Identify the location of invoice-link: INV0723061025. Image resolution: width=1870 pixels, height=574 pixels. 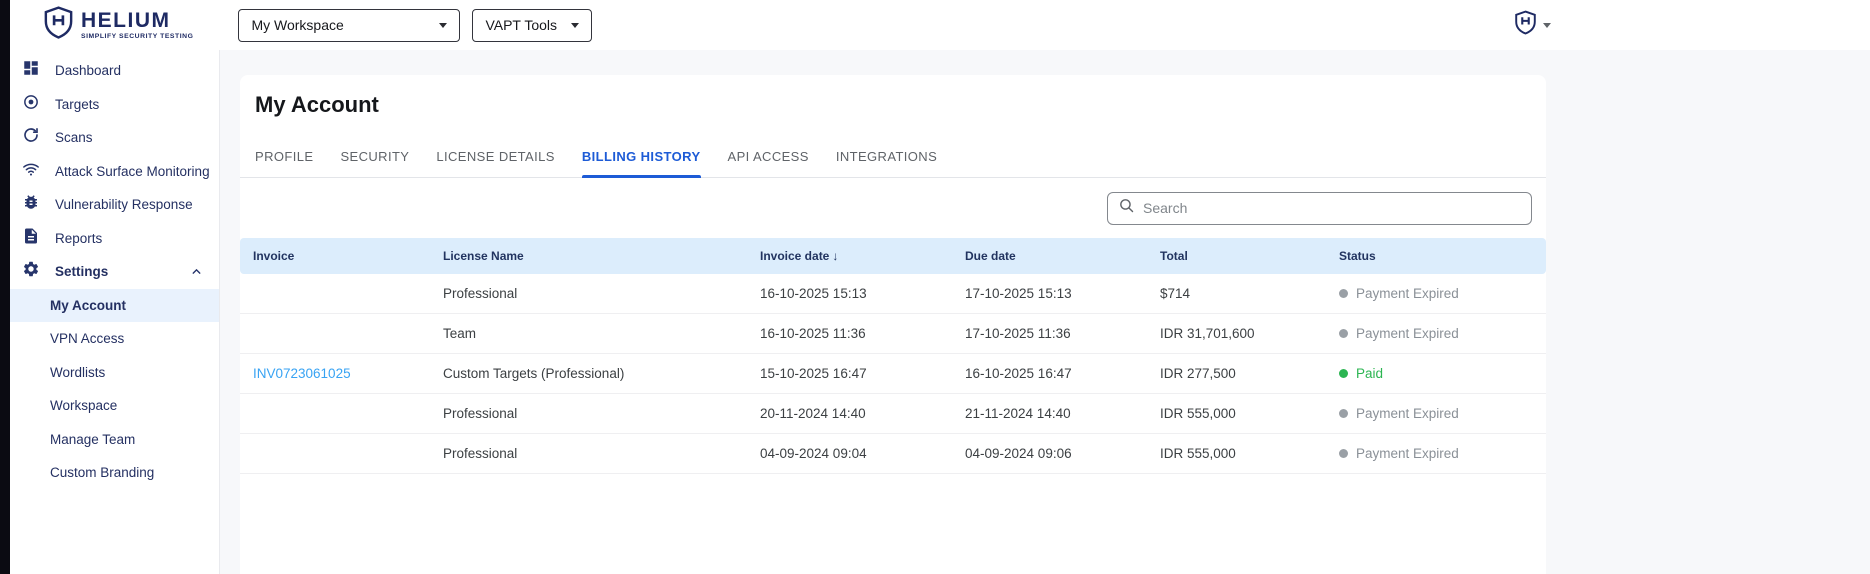
(302, 373).